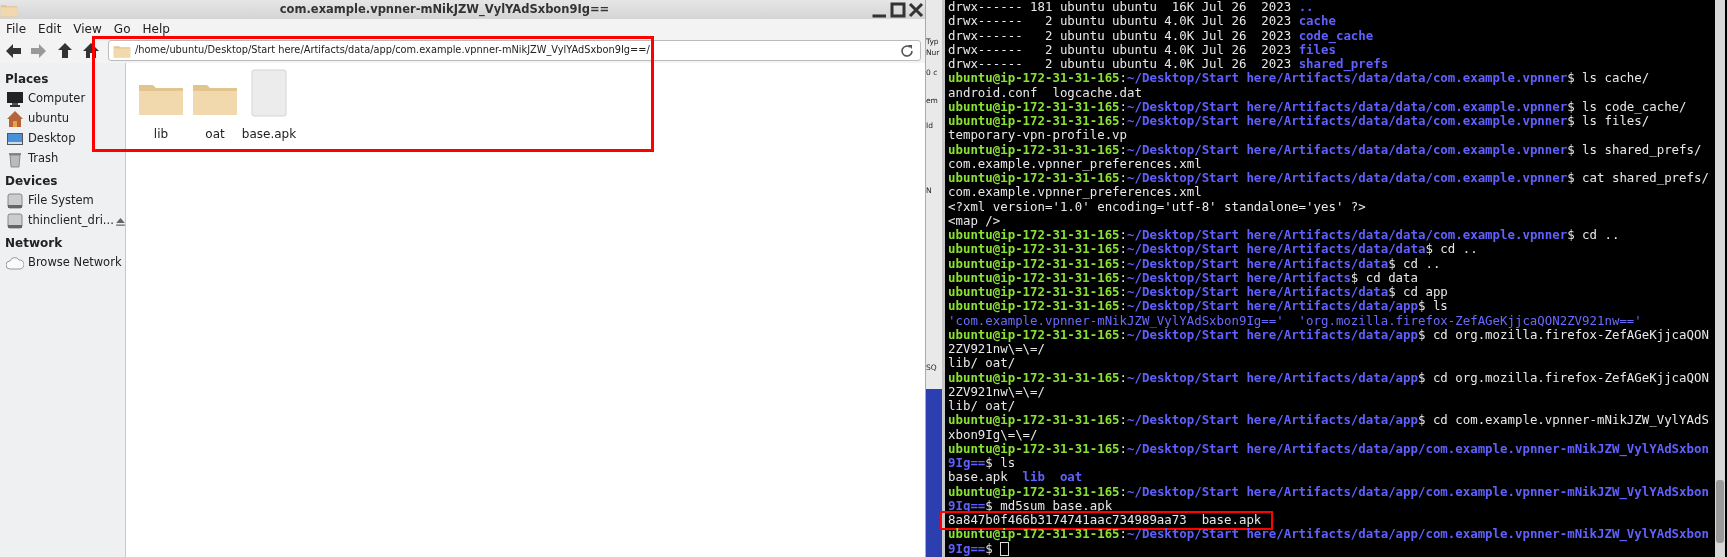  Describe the element at coordinates (898, 9) in the screenshot. I see `maximize-icon` at that location.